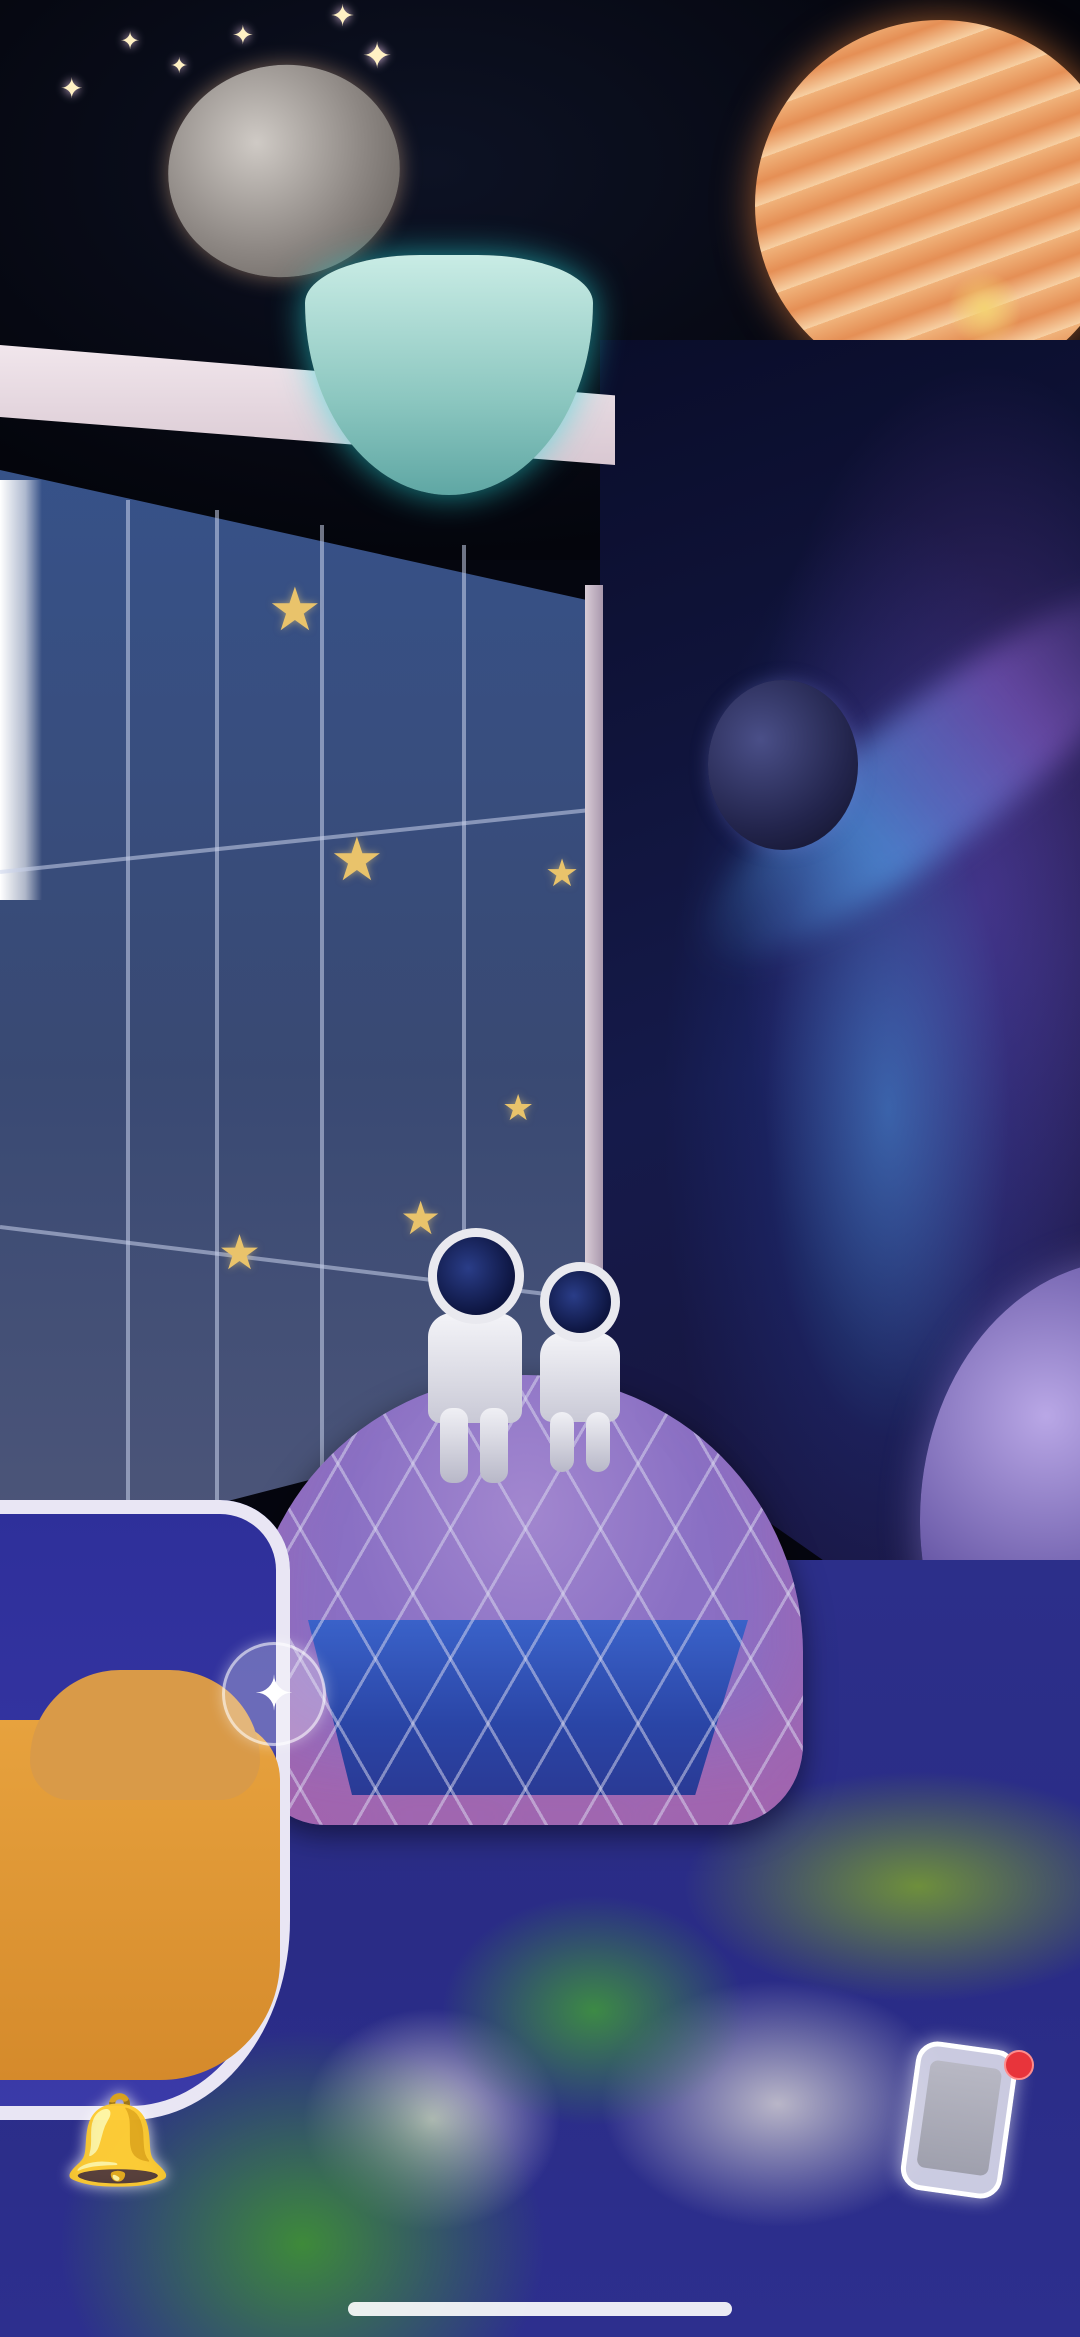  What do you see at coordinates (783, 765) in the screenshot?
I see `dark-planet-wall` at bounding box center [783, 765].